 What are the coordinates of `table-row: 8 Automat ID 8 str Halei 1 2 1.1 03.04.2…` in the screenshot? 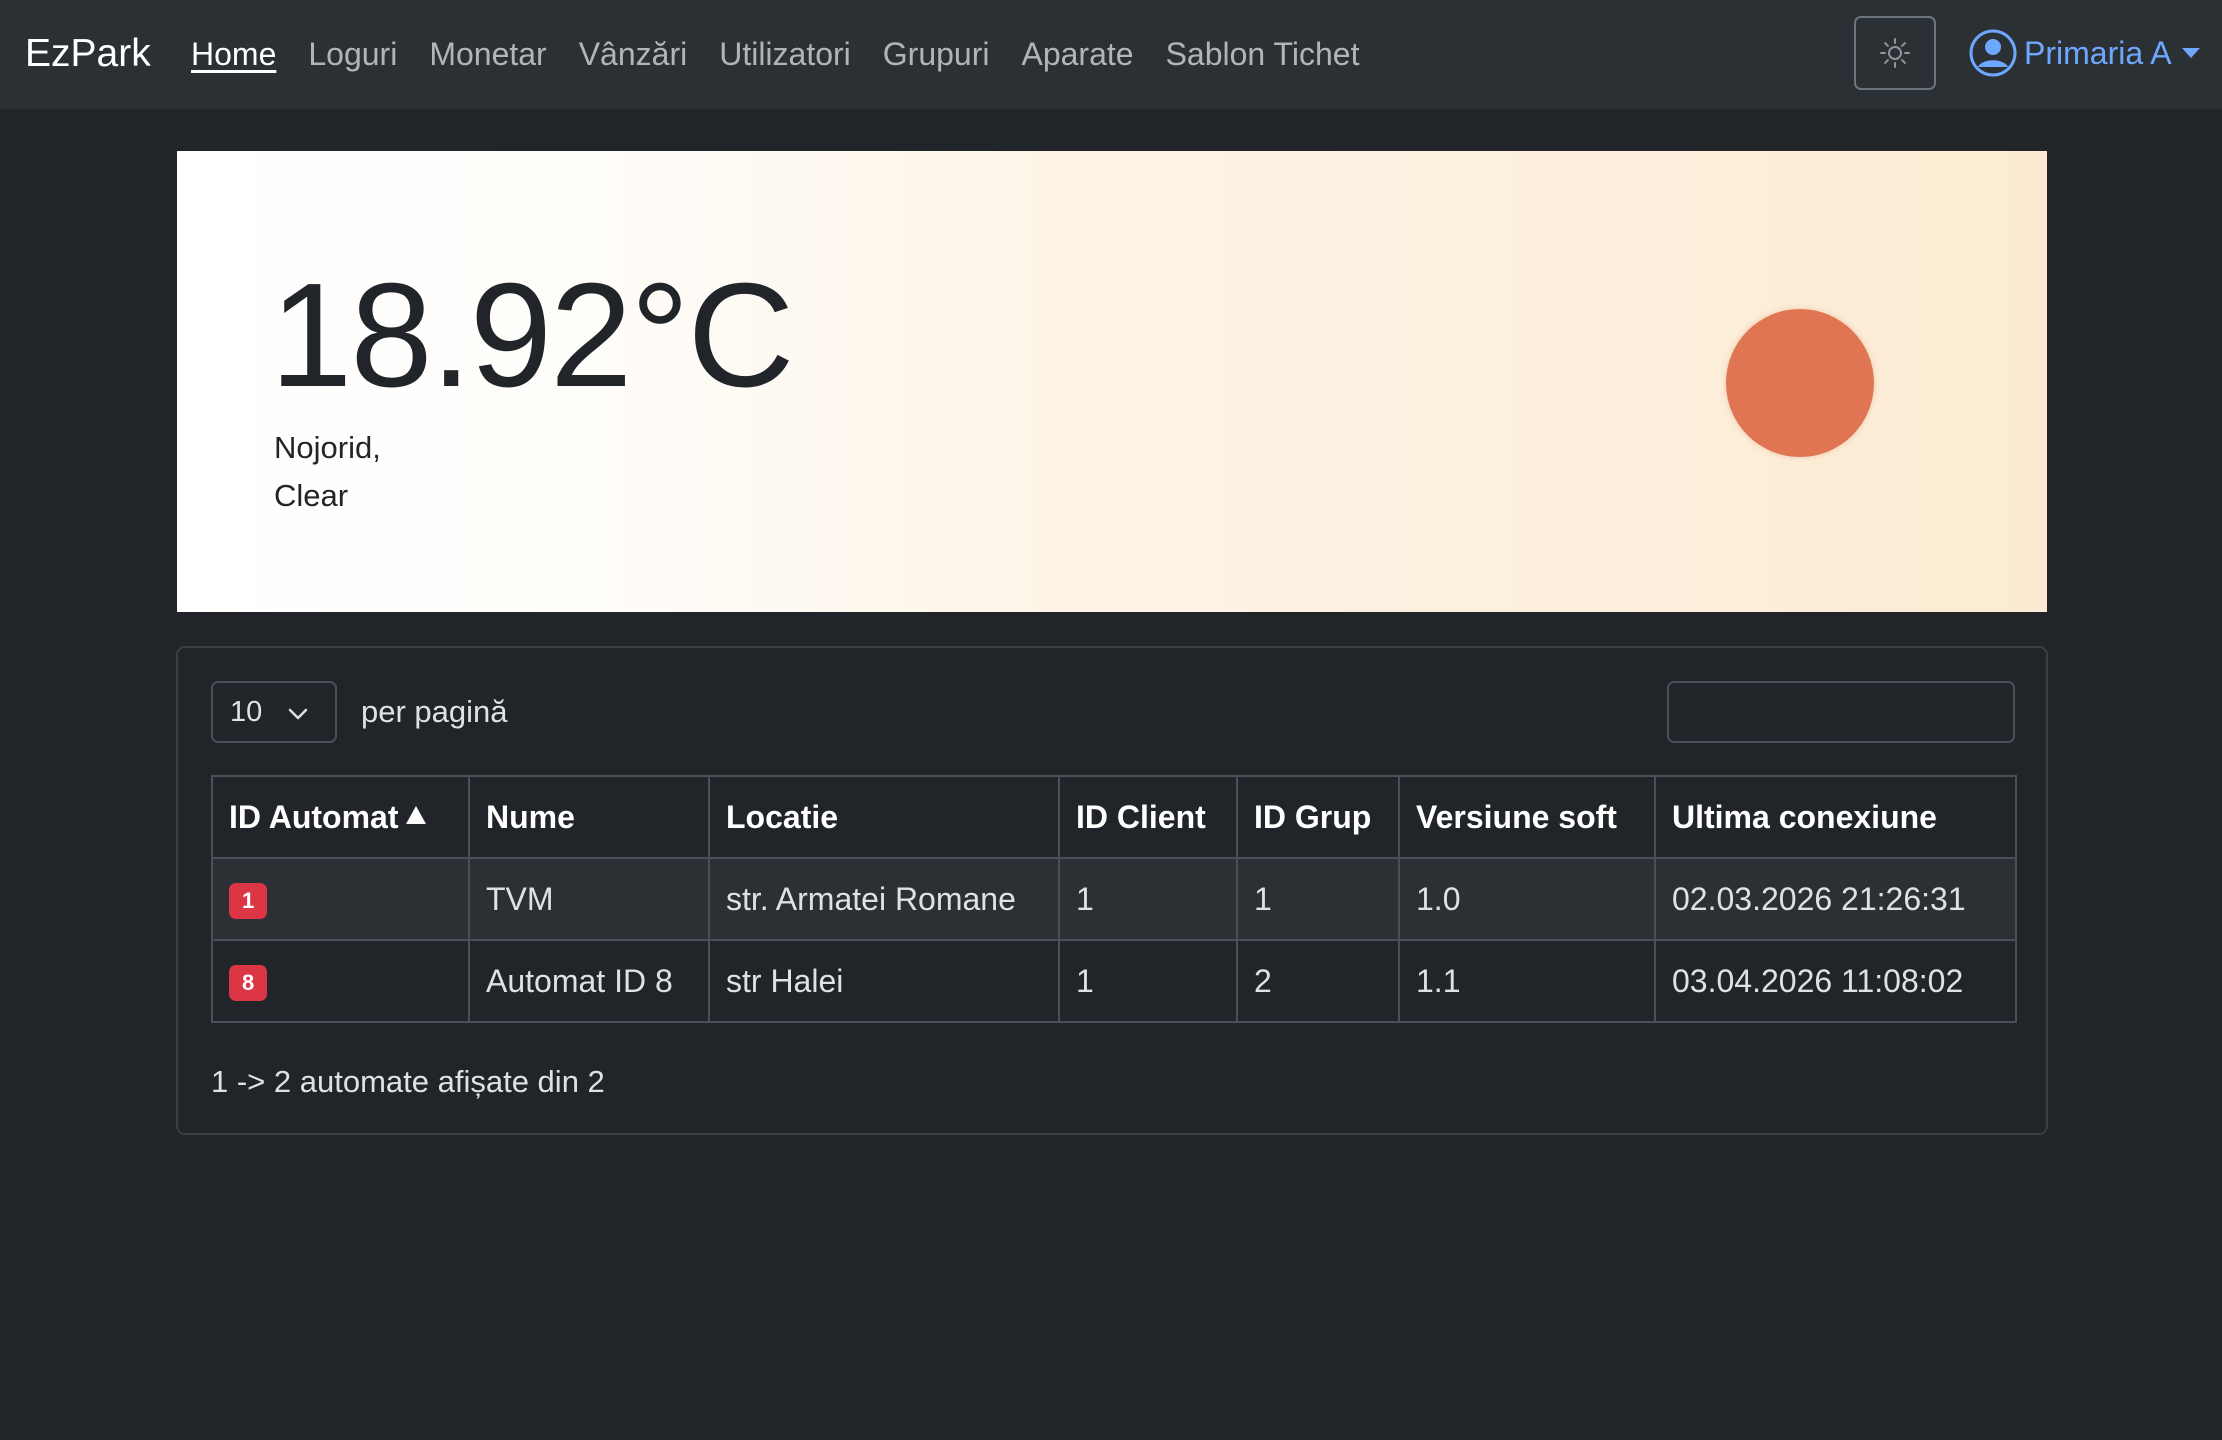 It's located at (1114, 981).